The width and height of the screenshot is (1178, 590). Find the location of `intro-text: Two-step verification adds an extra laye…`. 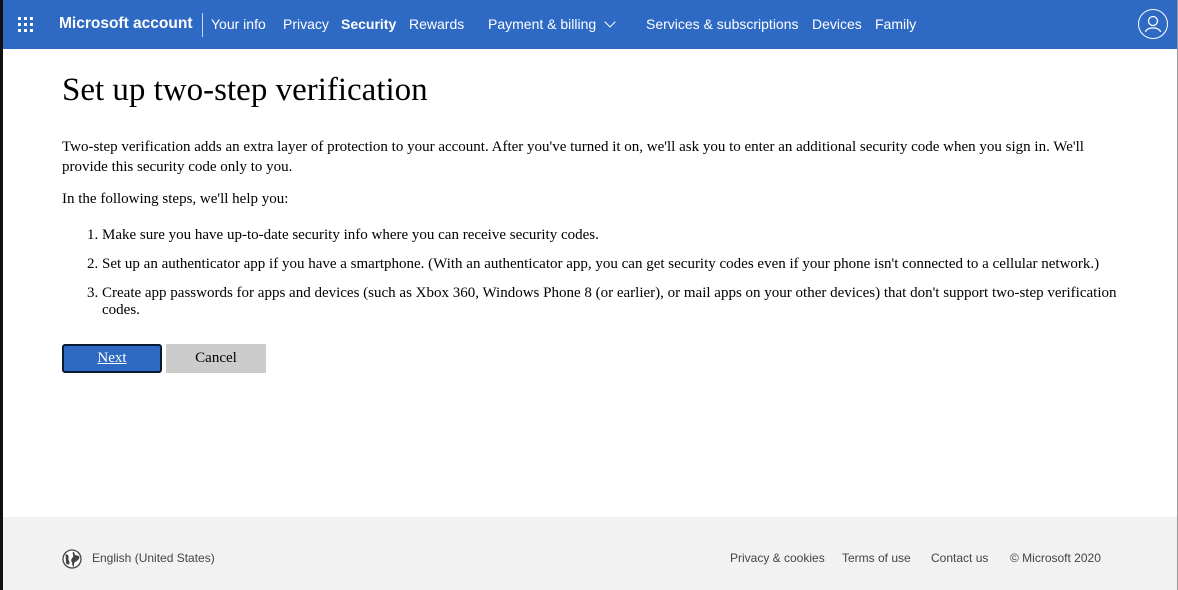

intro-text: Two-step verification adds an extra laye… is located at coordinates (573, 157).